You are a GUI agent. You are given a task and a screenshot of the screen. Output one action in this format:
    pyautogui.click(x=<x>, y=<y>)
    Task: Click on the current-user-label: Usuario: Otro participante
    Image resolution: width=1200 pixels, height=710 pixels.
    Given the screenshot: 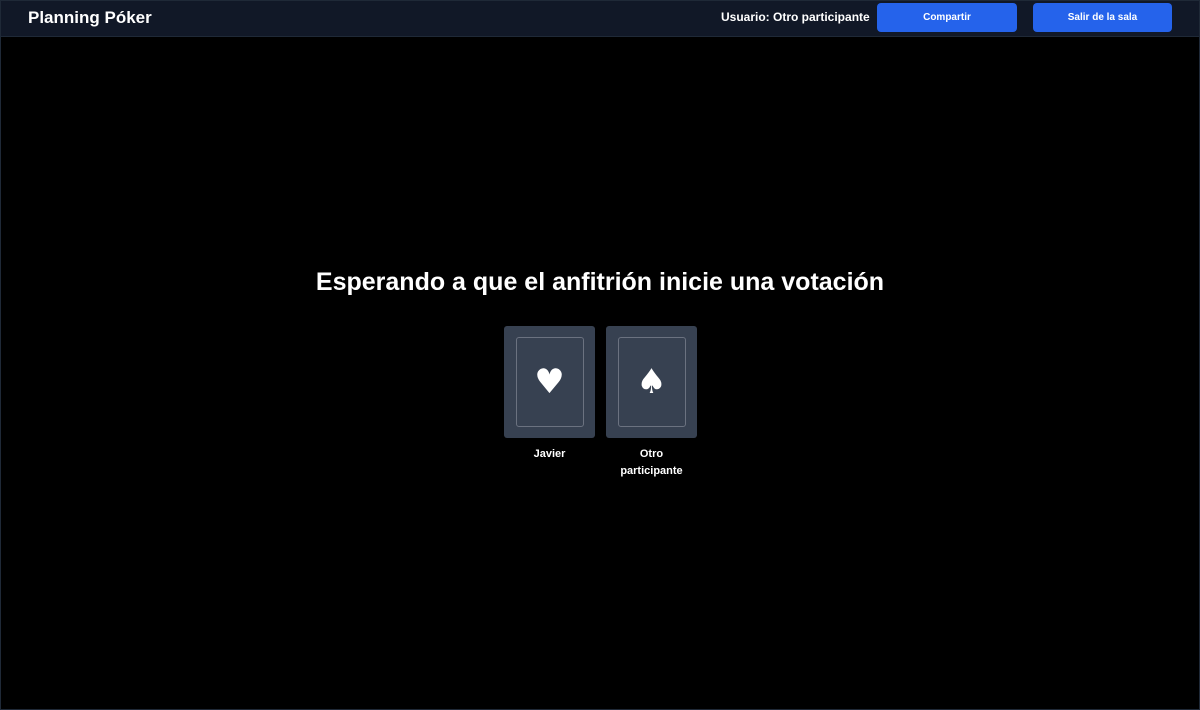 What is the action you would take?
    pyautogui.click(x=795, y=17)
    